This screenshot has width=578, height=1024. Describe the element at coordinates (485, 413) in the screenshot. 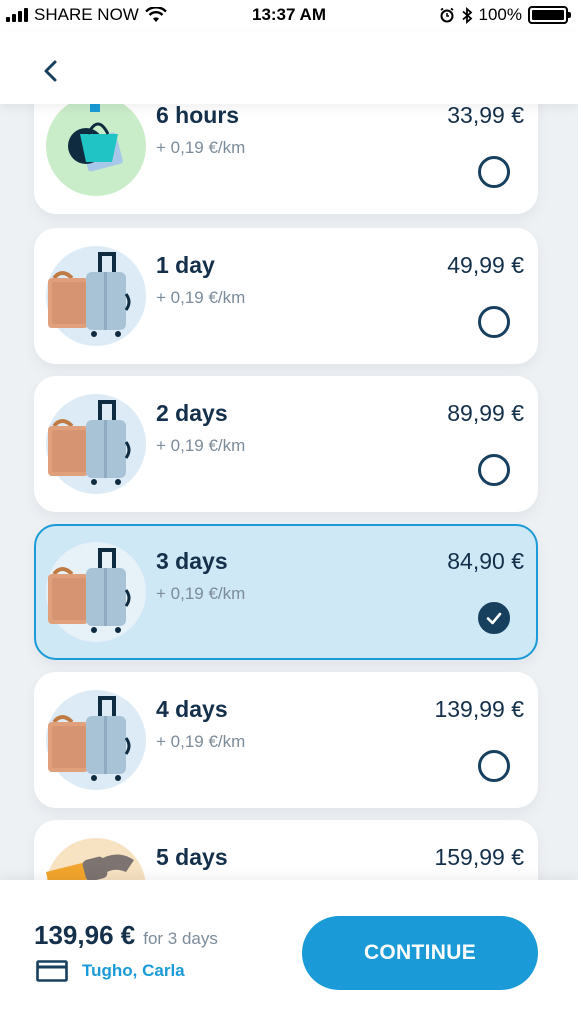

I see `option-price: 89,99 €` at that location.